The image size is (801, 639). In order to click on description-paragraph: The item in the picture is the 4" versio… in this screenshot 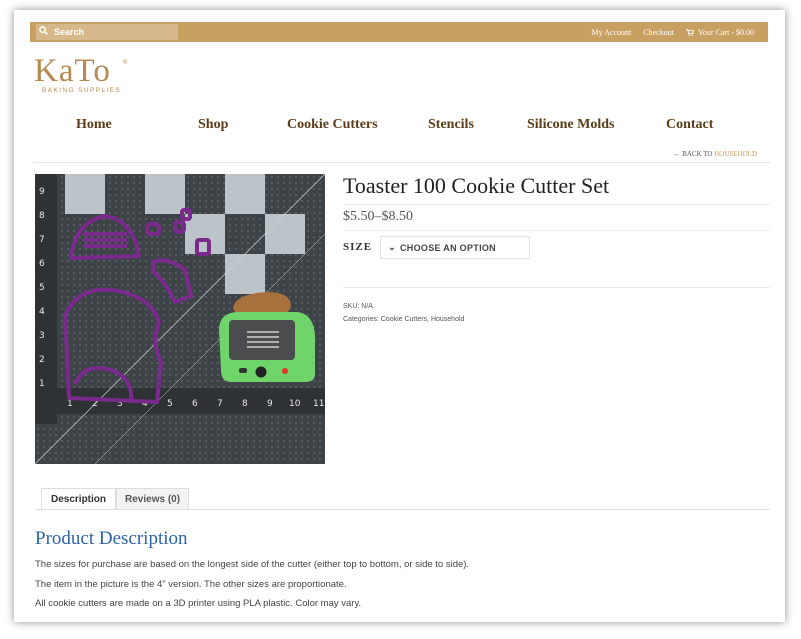, I will do `click(191, 584)`.